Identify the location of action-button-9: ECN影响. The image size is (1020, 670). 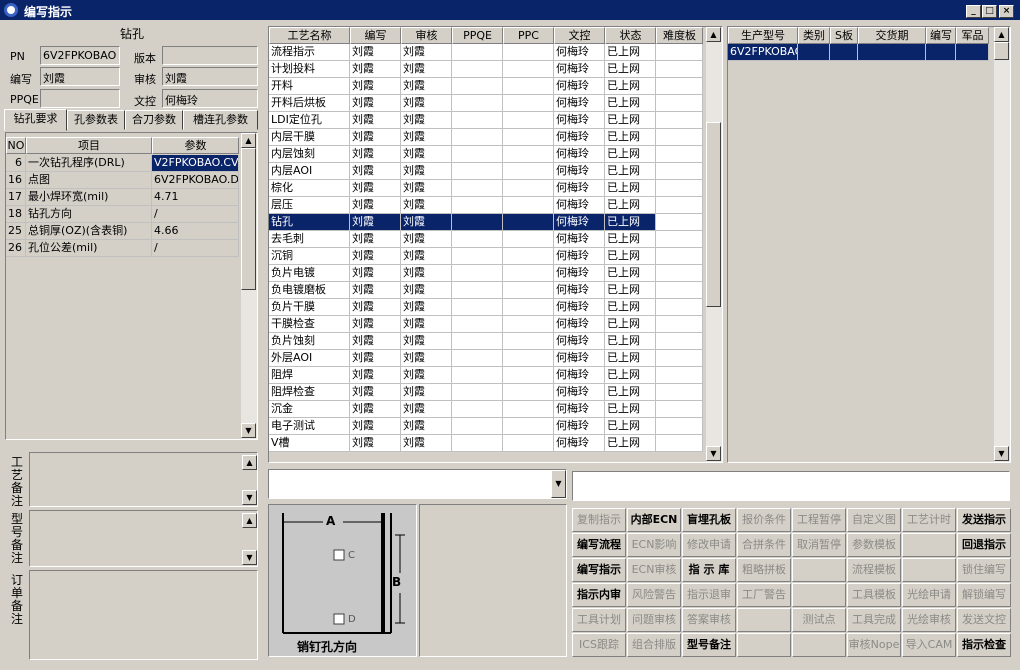
(654, 545).